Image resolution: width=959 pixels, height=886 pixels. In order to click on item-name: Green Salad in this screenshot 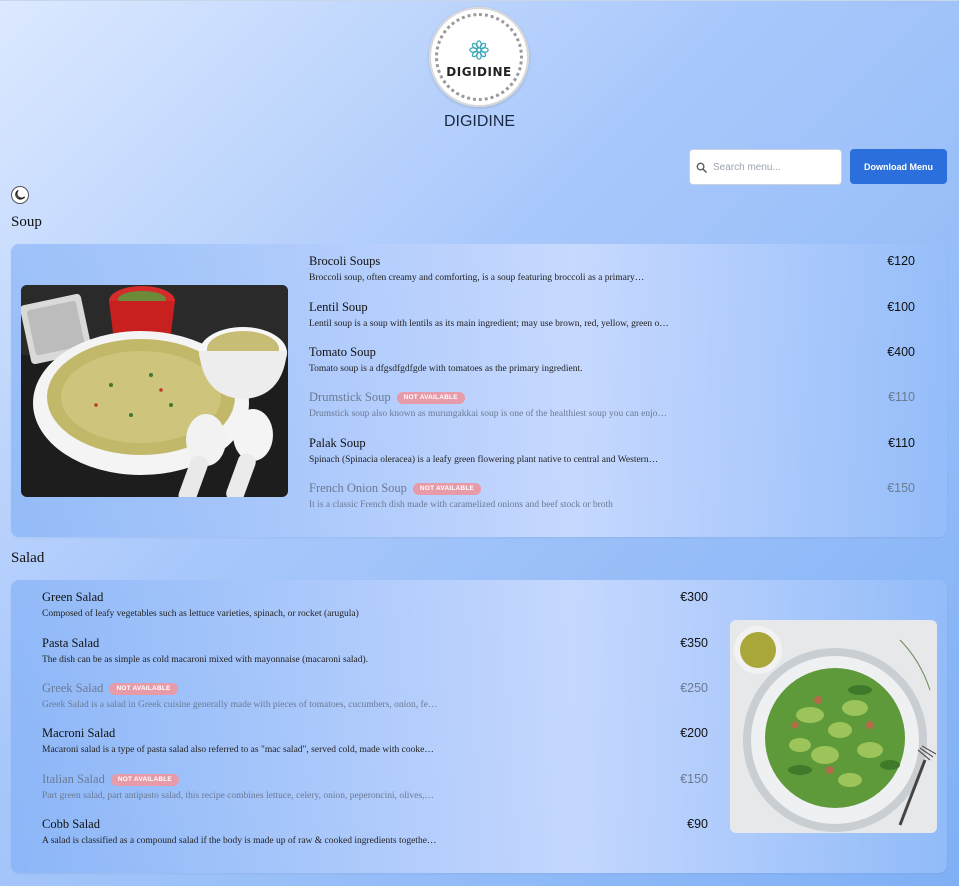, I will do `click(72, 597)`.